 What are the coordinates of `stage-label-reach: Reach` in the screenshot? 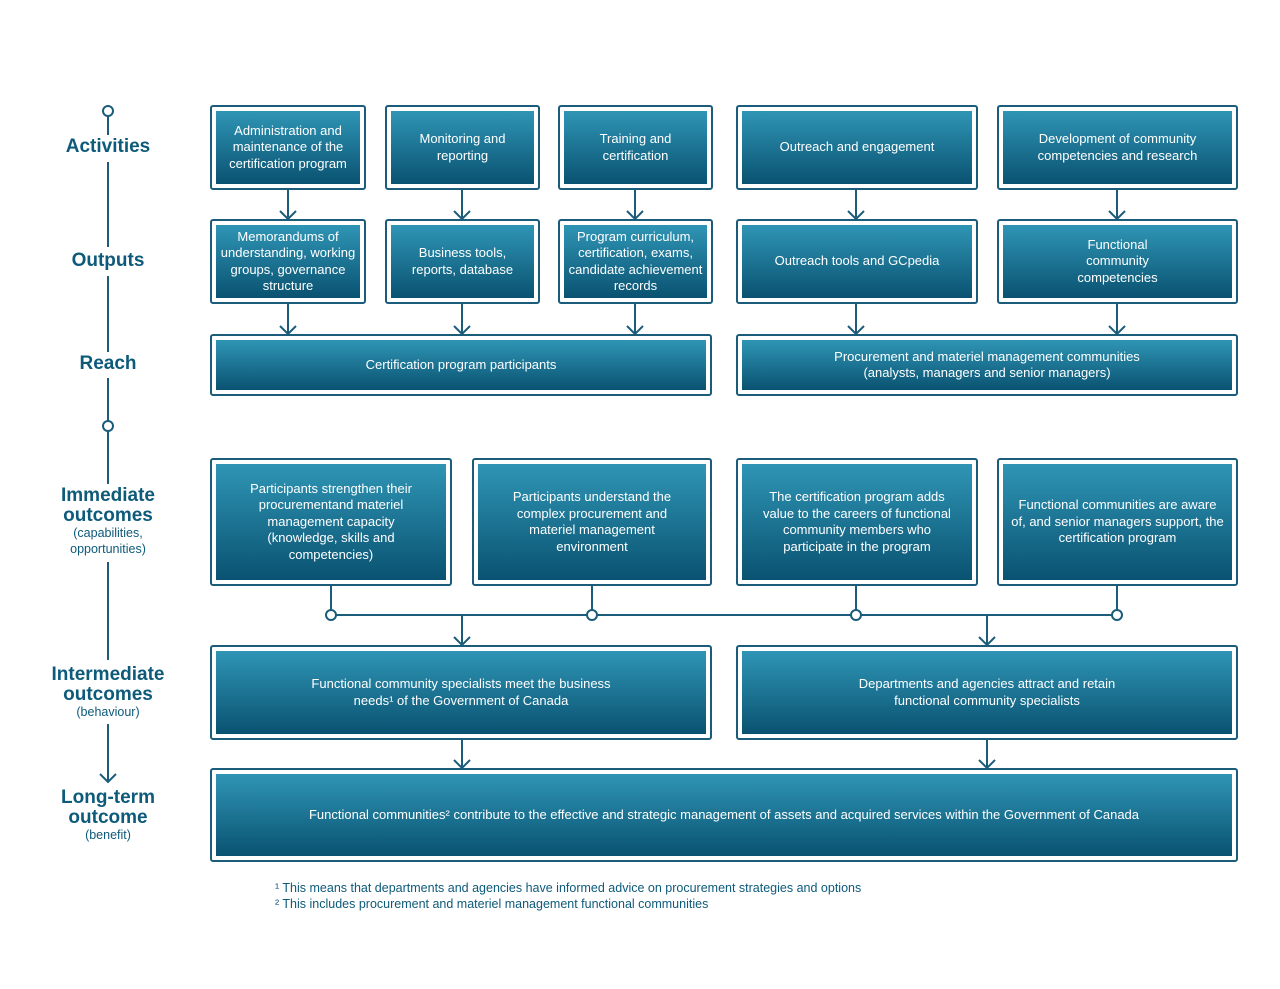 It's located at (108, 363).